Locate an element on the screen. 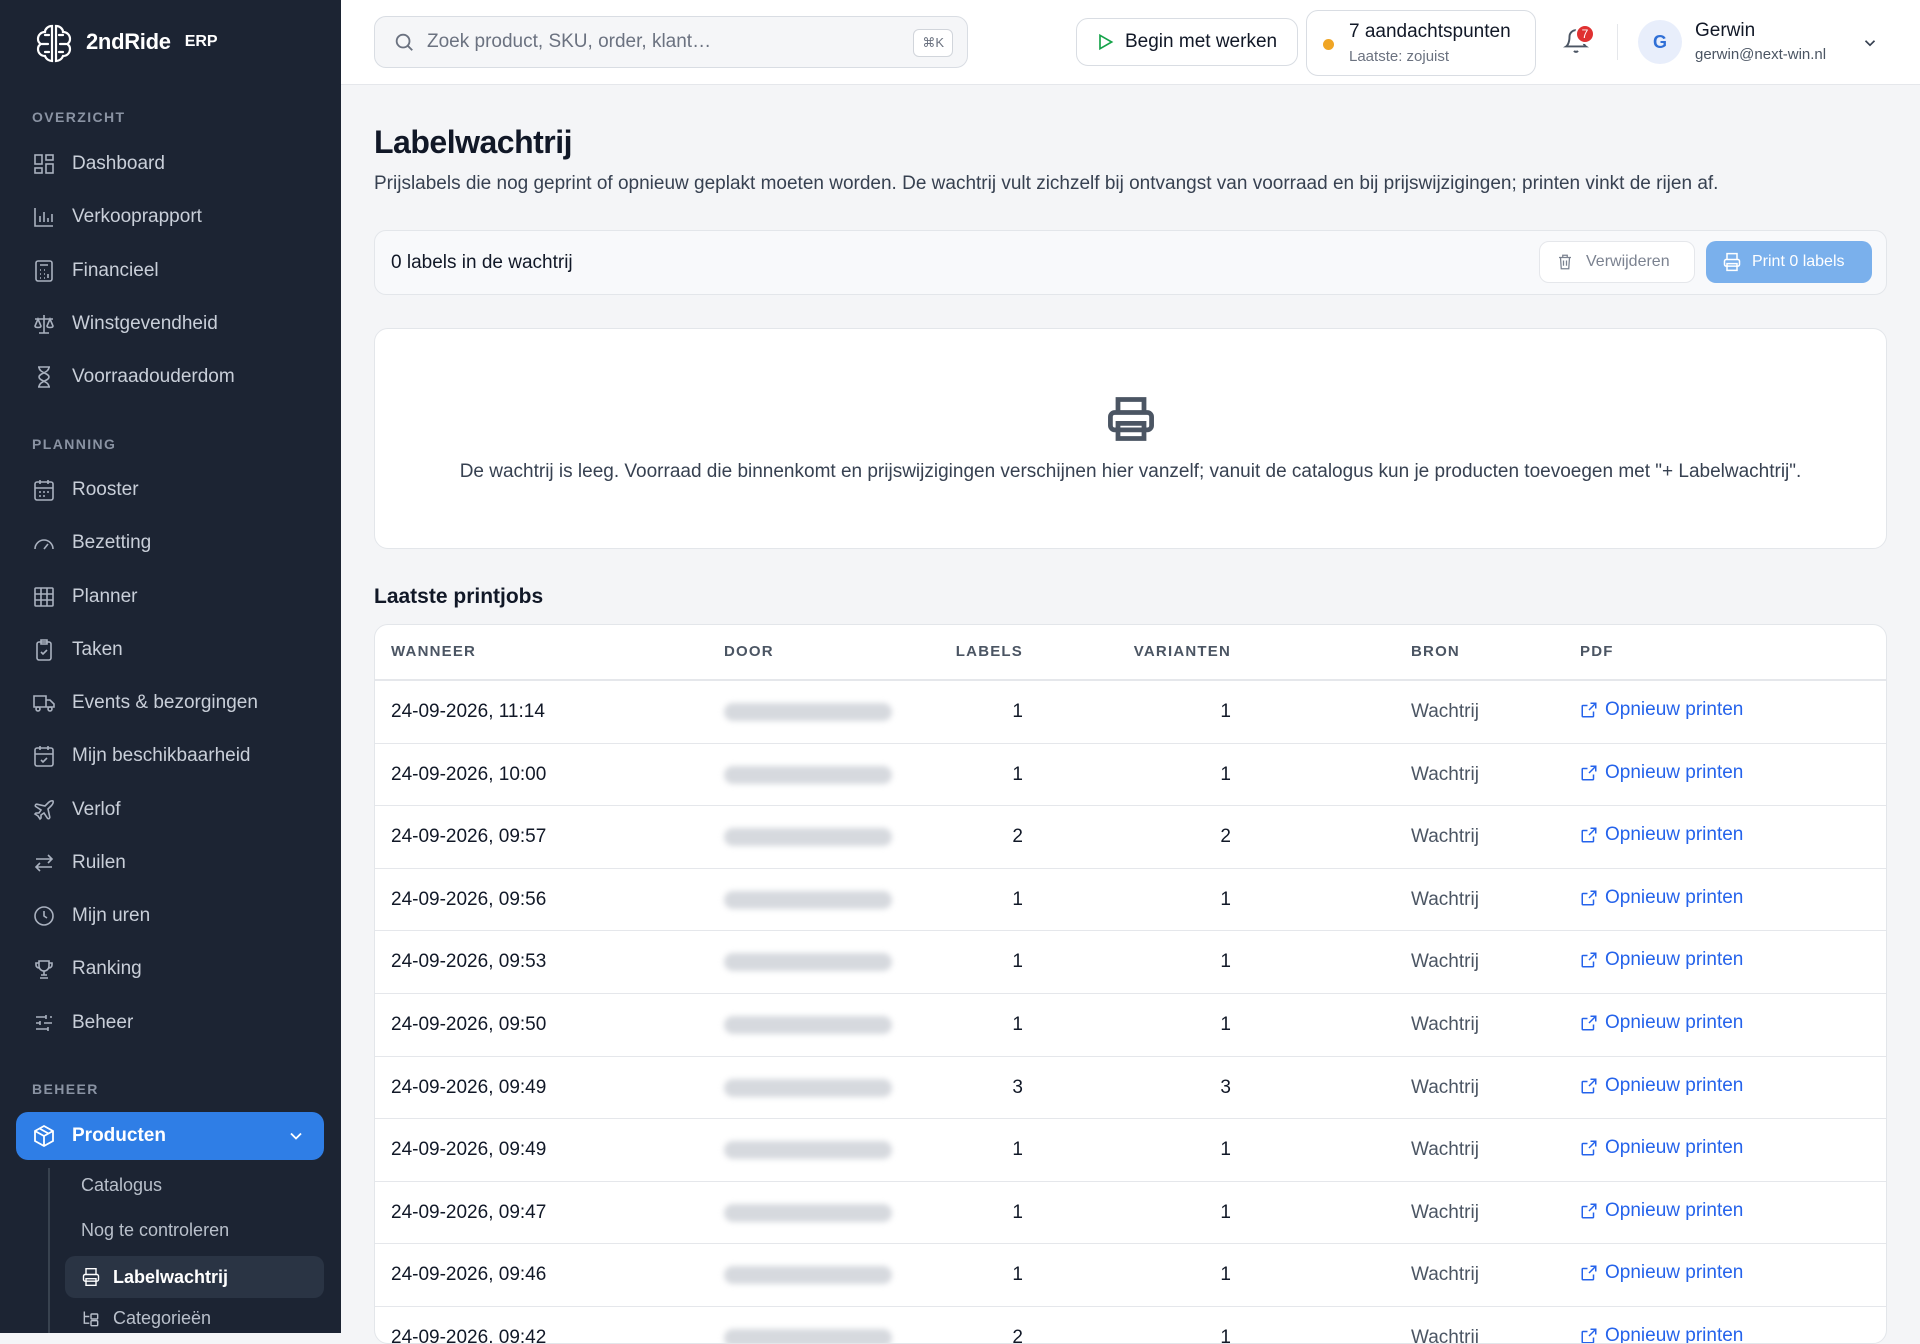 This screenshot has height=1344, width=1920. sidebar-item-label: Planner is located at coordinates (105, 596).